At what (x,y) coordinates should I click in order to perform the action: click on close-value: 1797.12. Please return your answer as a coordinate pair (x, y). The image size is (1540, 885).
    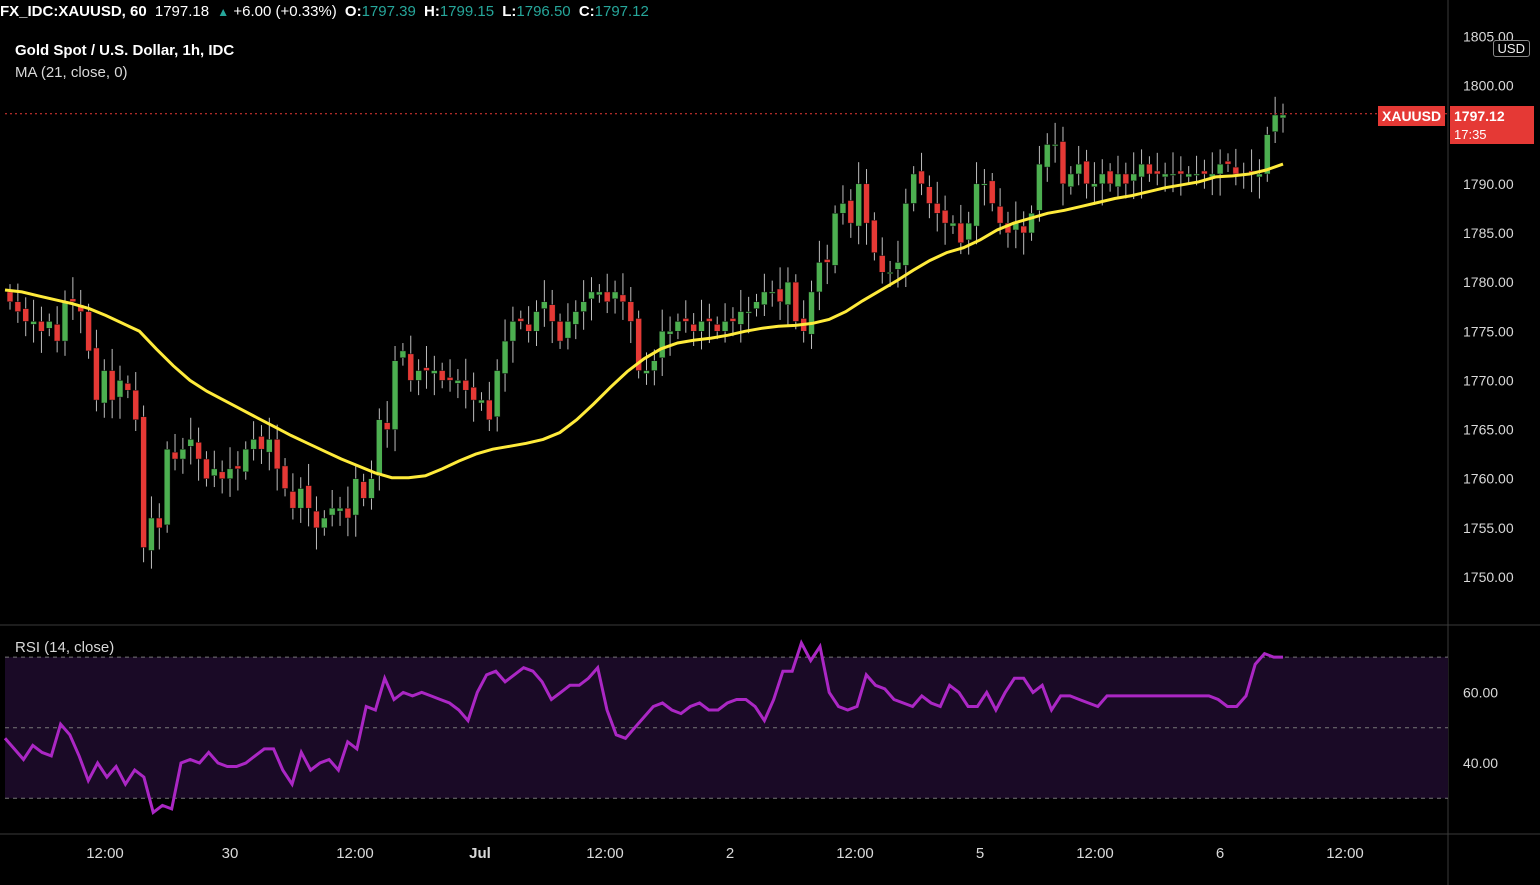
    Looking at the image, I should click on (621, 11).